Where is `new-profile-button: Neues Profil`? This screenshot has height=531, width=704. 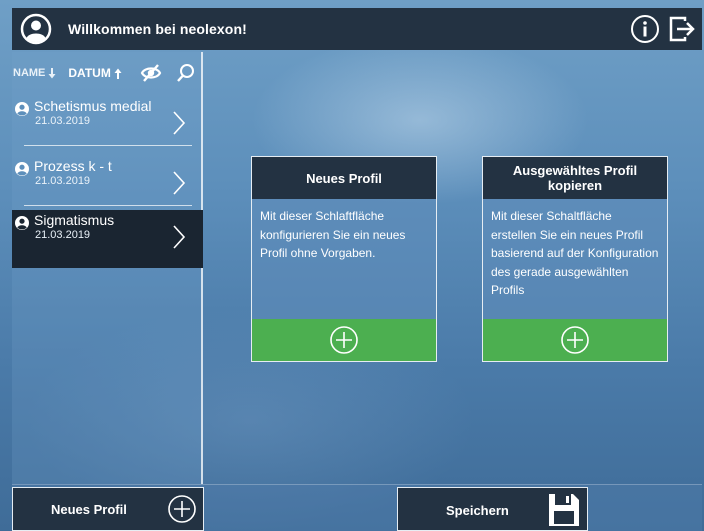
new-profile-button: Neues Profil is located at coordinates (108, 509).